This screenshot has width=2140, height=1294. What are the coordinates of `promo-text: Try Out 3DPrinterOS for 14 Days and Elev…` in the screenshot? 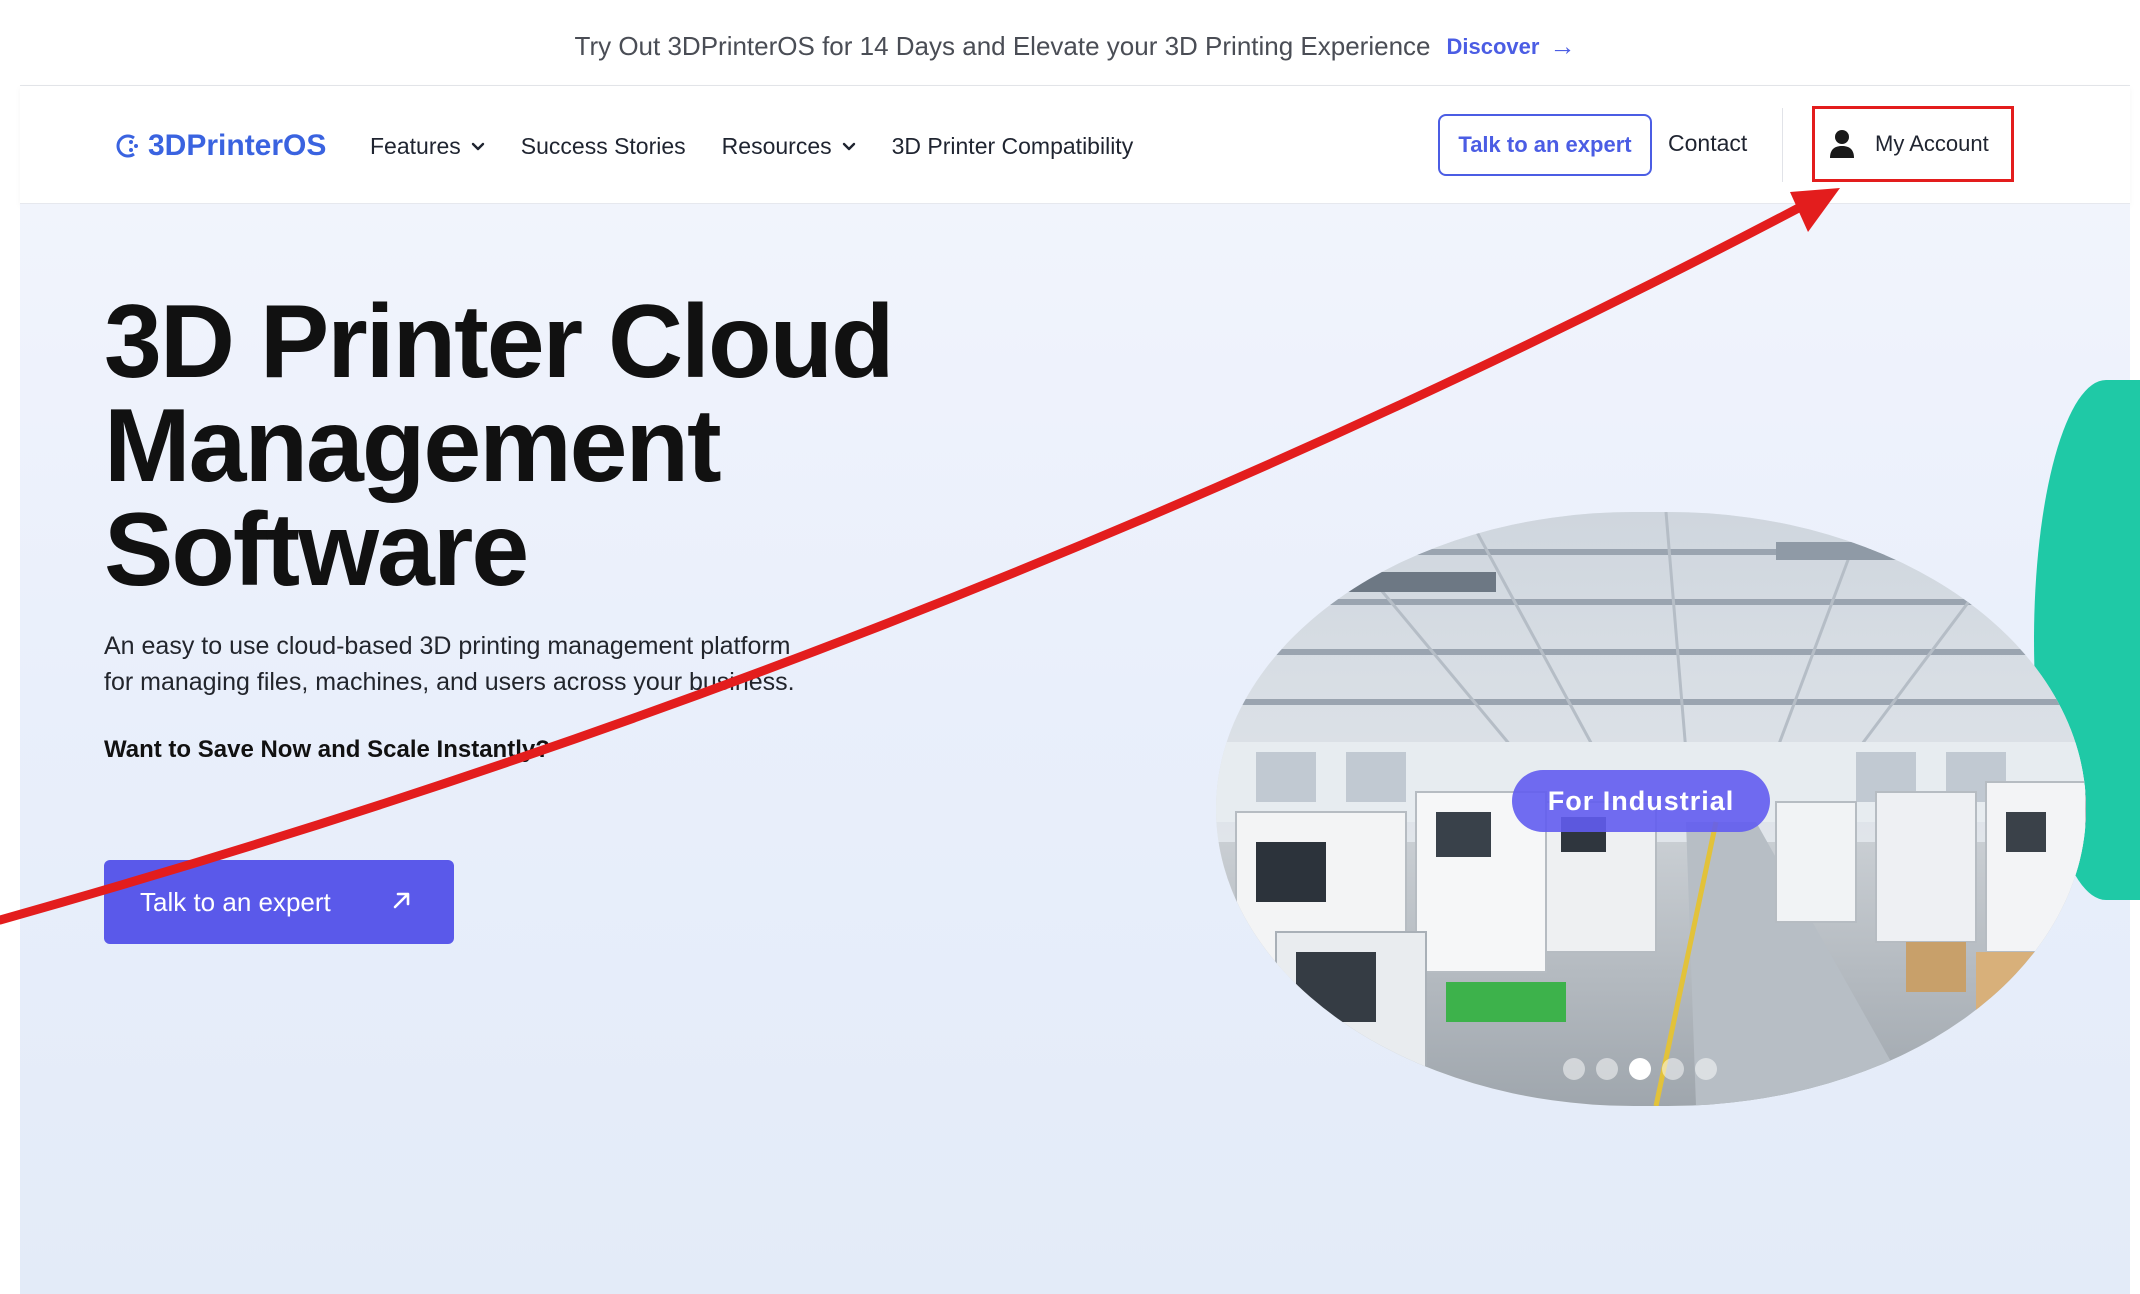 It's located at (1002, 46).